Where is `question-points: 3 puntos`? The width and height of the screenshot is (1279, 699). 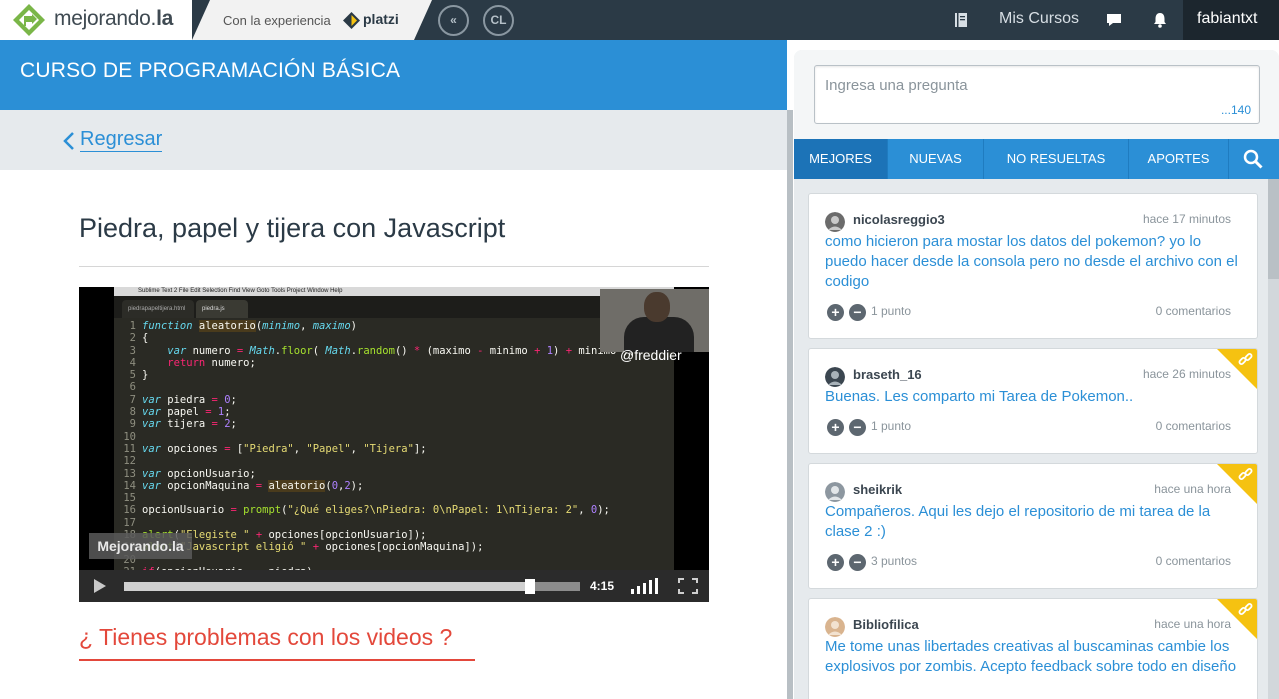 question-points: 3 puntos is located at coordinates (894, 561).